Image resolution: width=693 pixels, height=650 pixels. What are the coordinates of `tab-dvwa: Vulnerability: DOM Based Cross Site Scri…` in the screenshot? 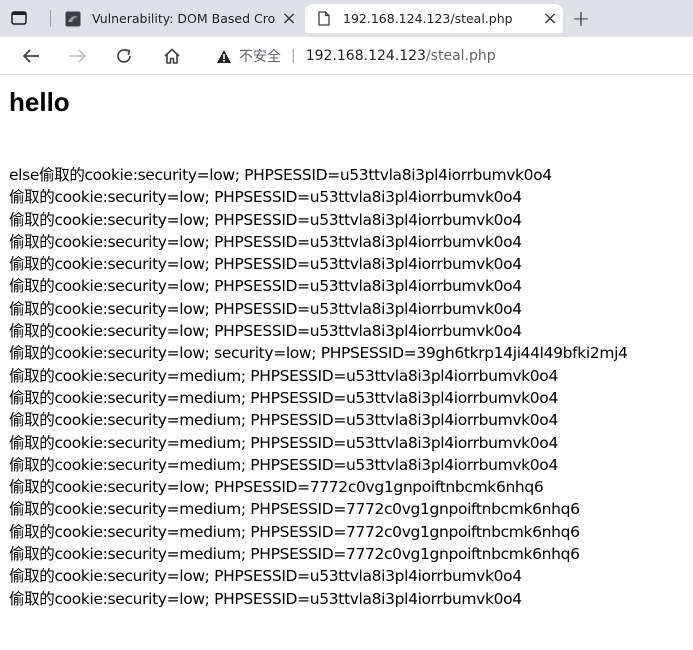 It's located at (179, 18).